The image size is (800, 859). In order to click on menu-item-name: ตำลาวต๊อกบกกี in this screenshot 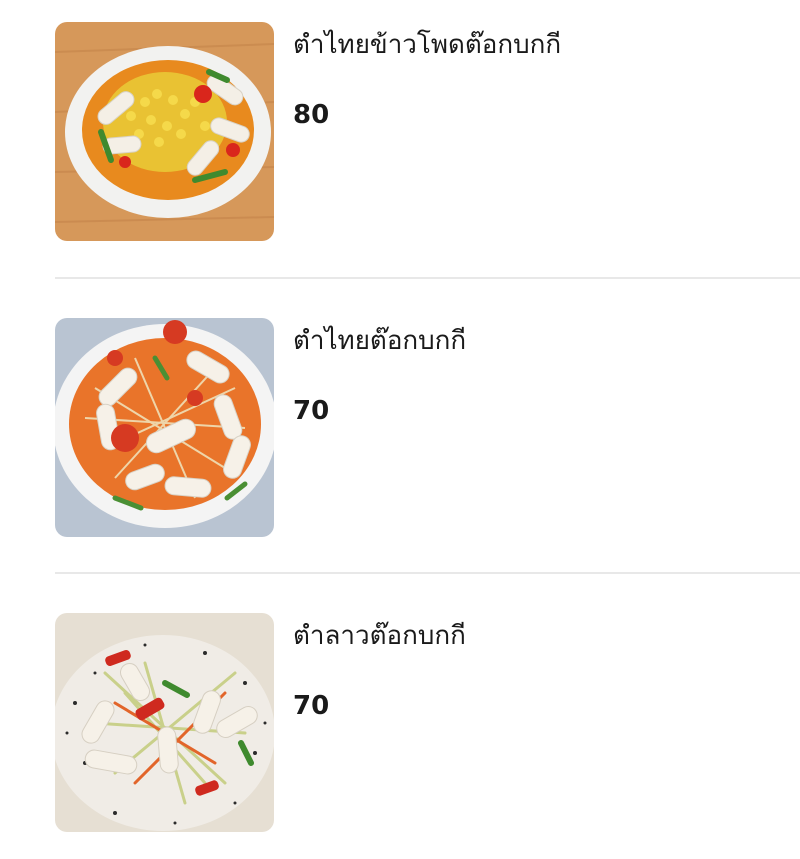, I will do `click(379, 636)`.